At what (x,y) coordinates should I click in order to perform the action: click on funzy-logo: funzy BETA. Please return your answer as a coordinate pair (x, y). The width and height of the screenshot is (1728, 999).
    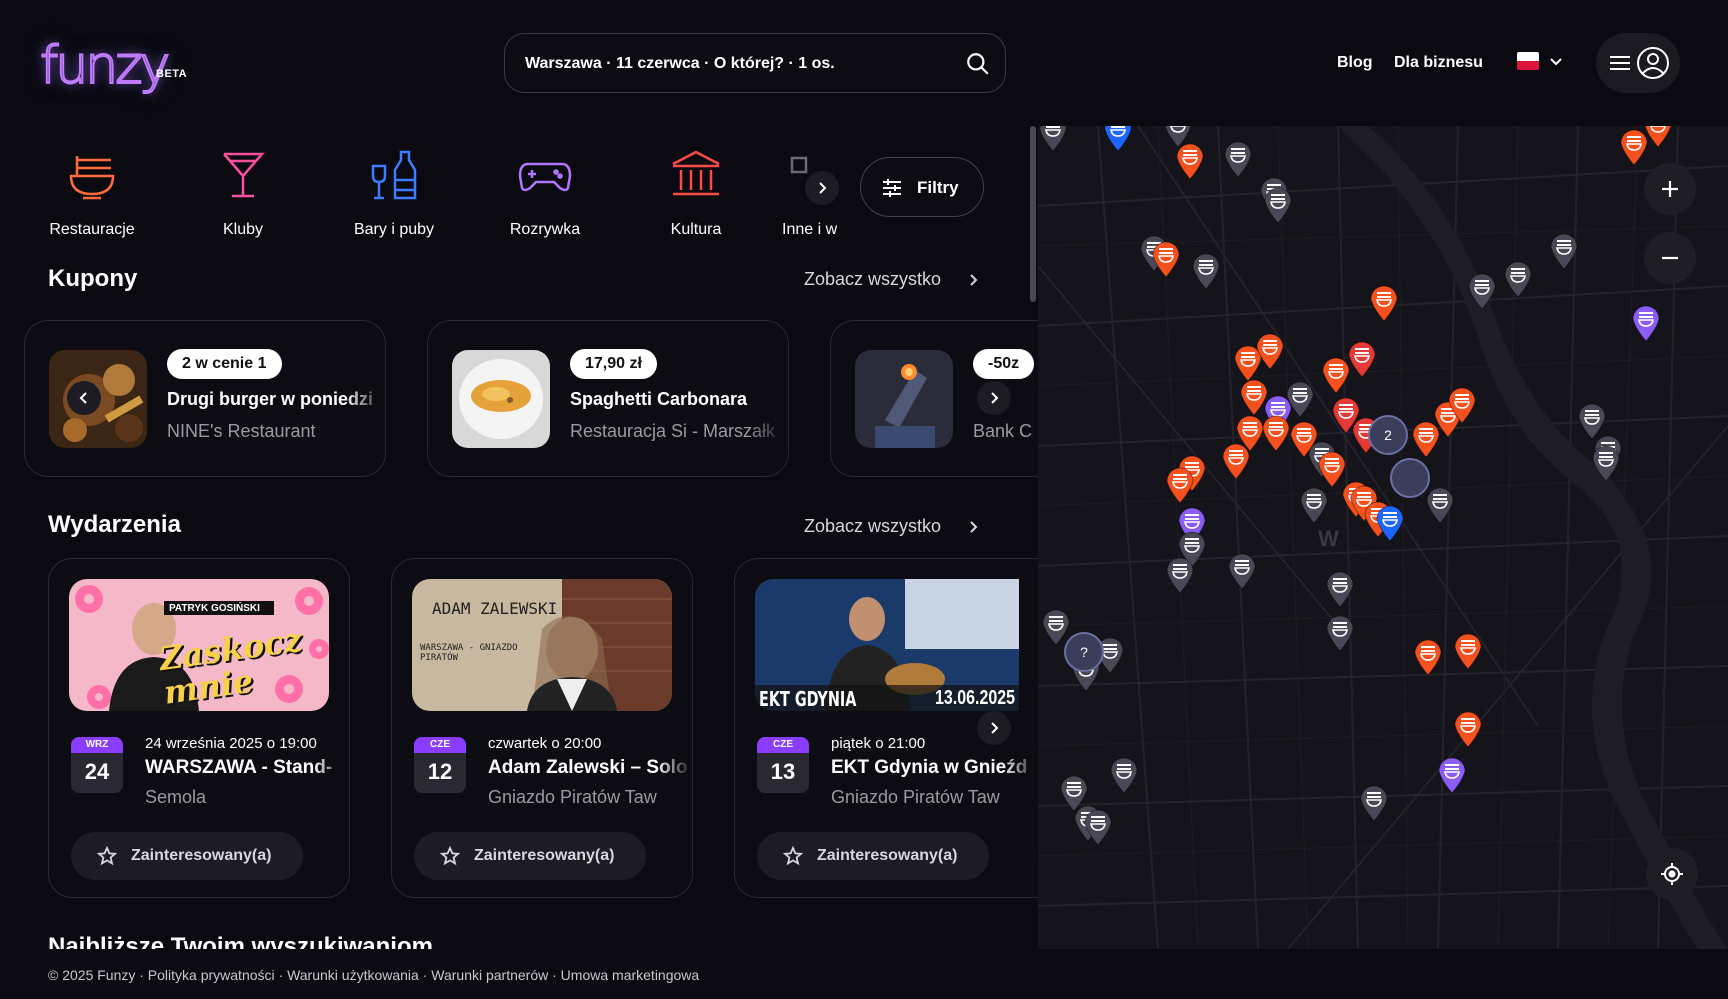
    Looking at the image, I should click on (119, 66).